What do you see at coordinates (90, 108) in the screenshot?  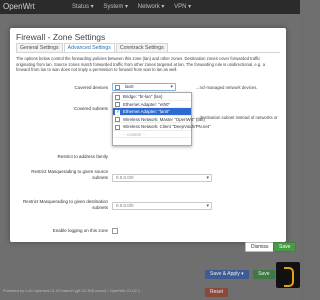 I see `covered-subnets-label: Covered subnets` at bounding box center [90, 108].